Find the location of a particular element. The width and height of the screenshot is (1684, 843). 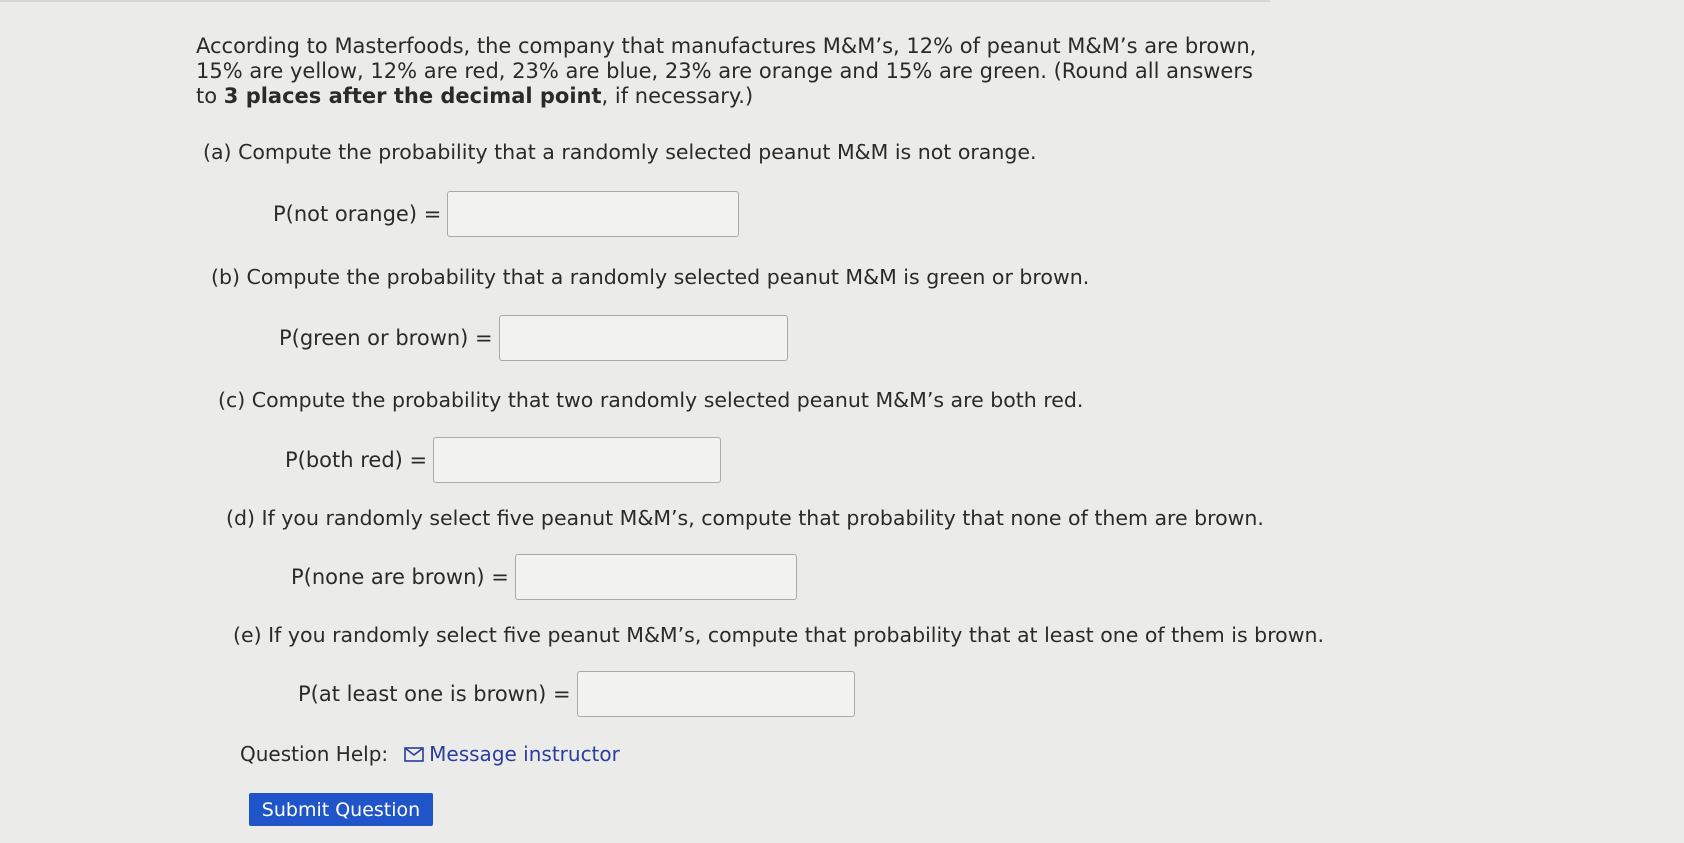

question-help: Question Help: Message instructor is located at coordinates (430, 754).